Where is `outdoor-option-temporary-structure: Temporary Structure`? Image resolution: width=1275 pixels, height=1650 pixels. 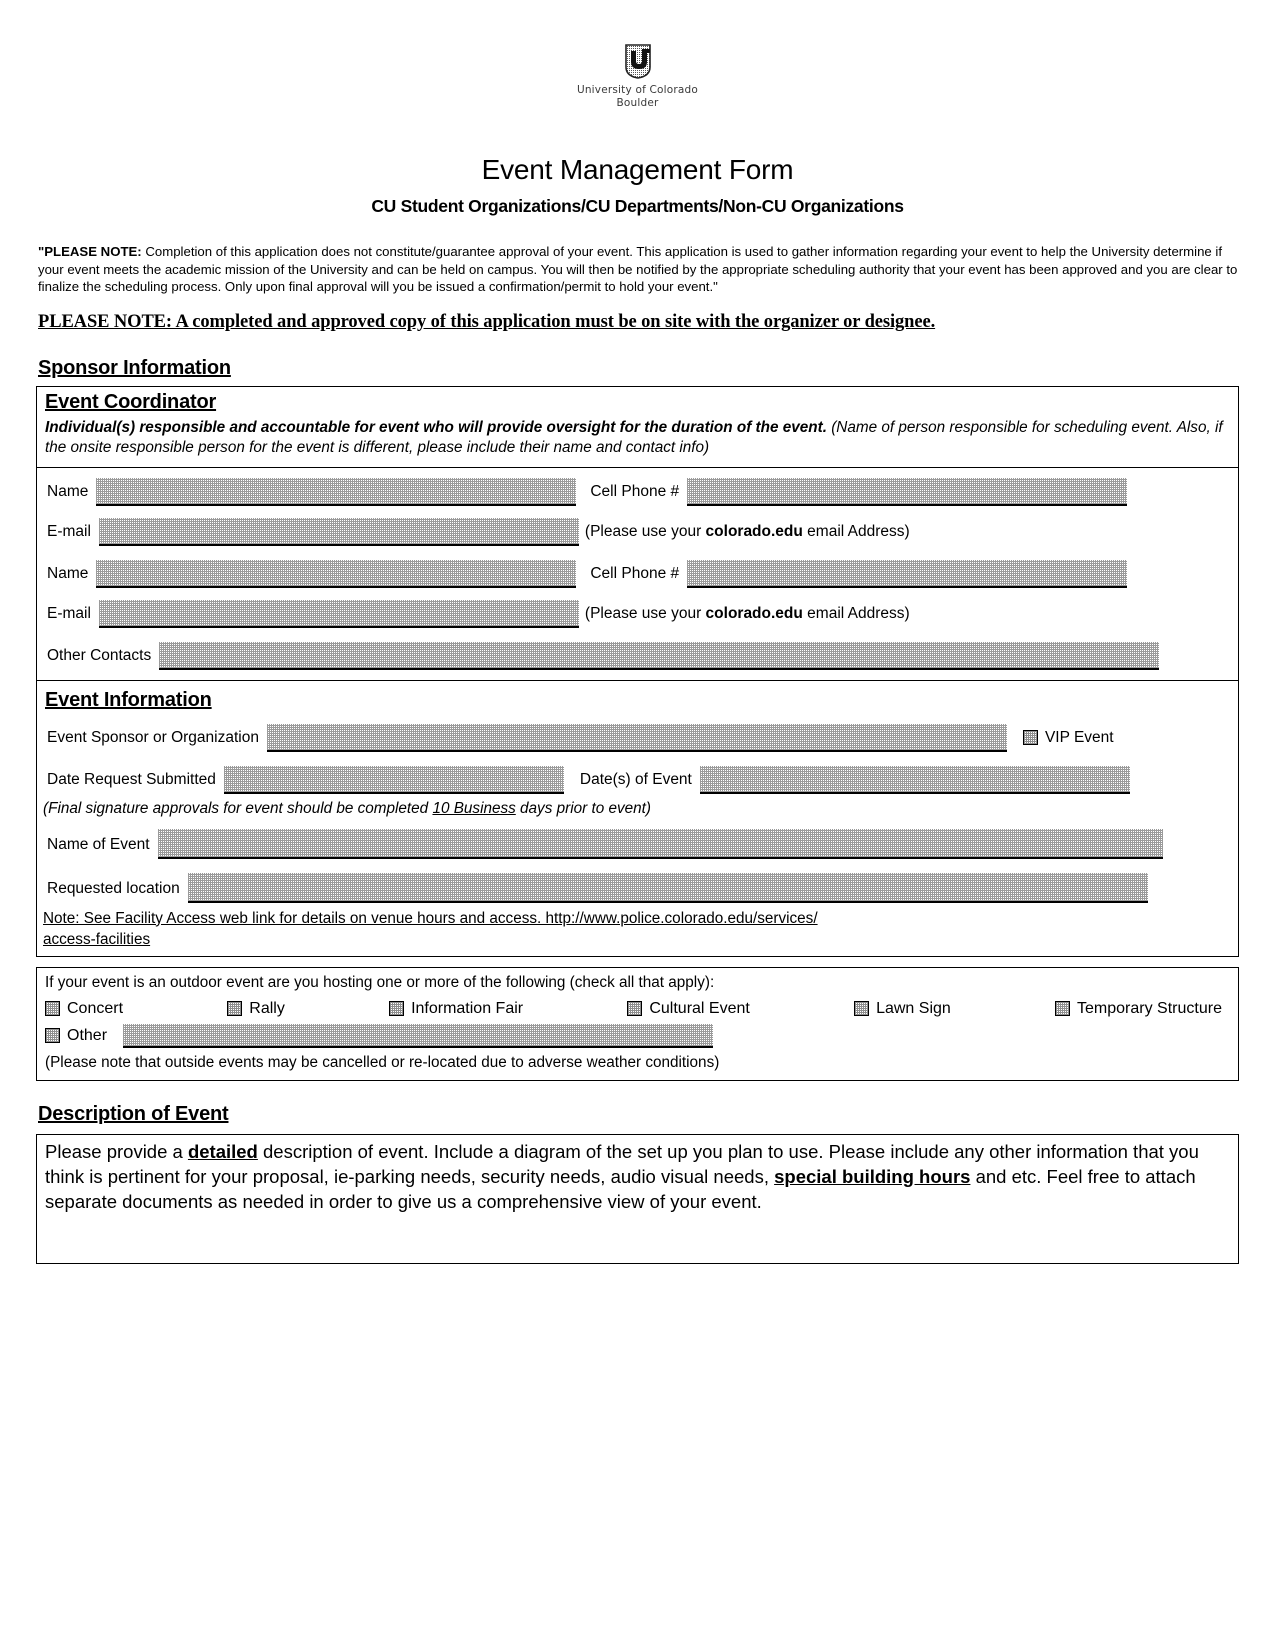 outdoor-option-temporary-structure: Temporary Structure is located at coordinates (1138, 1009).